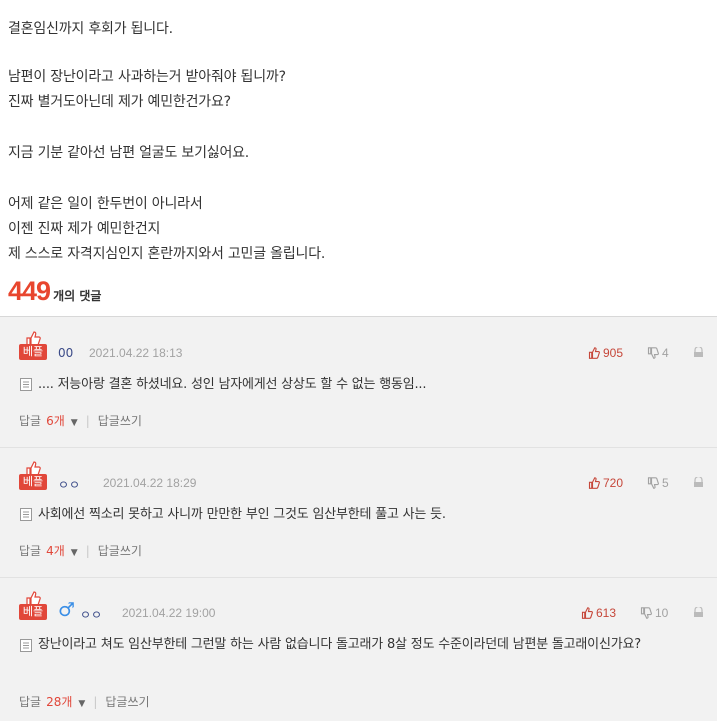 Image resolution: width=717 pixels, height=721 pixels. Describe the element at coordinates (65, 353) in the screenshot. I see `comment-nickname: 00` at that location.